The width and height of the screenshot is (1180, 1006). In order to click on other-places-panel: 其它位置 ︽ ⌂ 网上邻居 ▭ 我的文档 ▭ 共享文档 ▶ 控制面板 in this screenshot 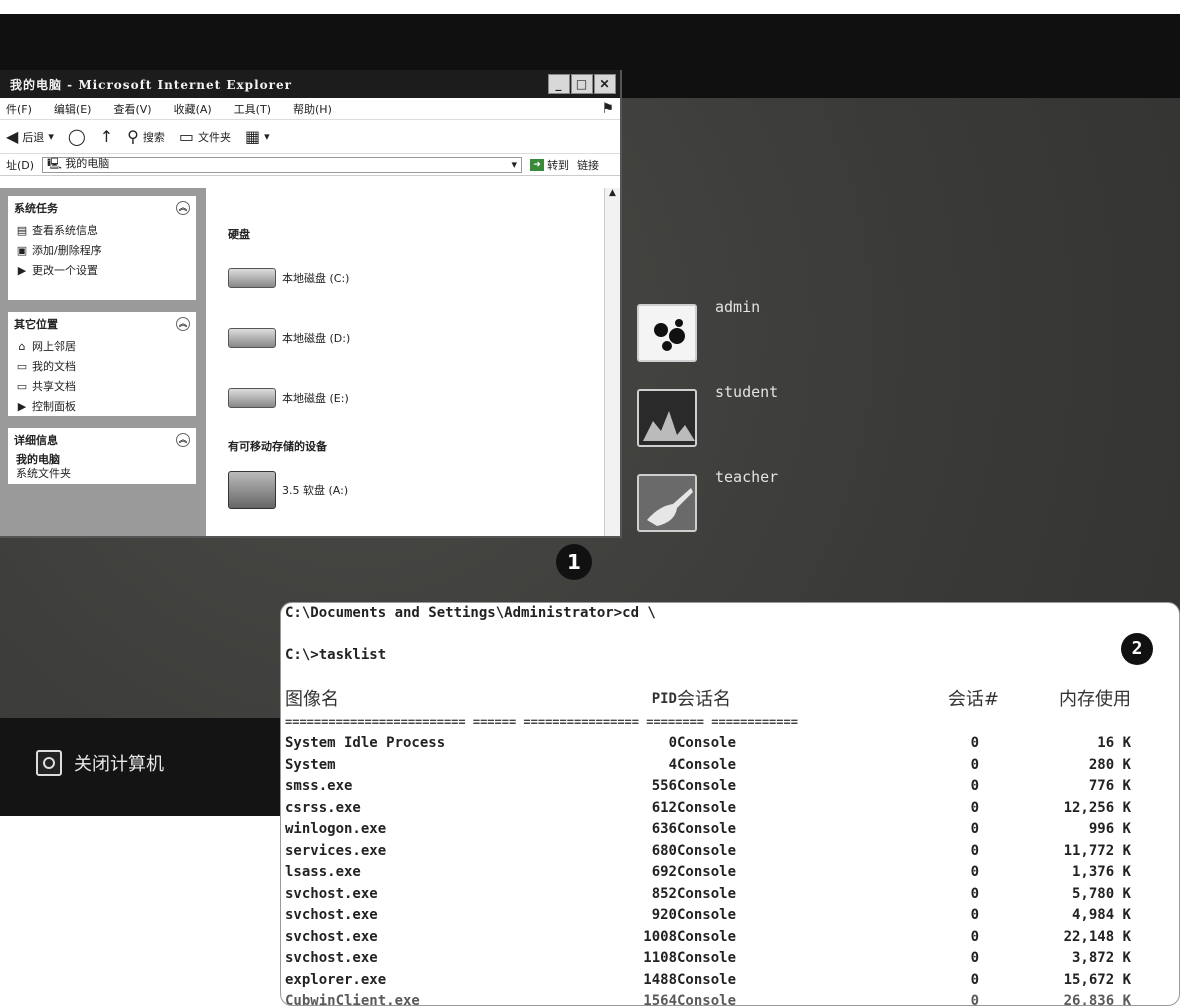, I will do `click(102, 364)`.